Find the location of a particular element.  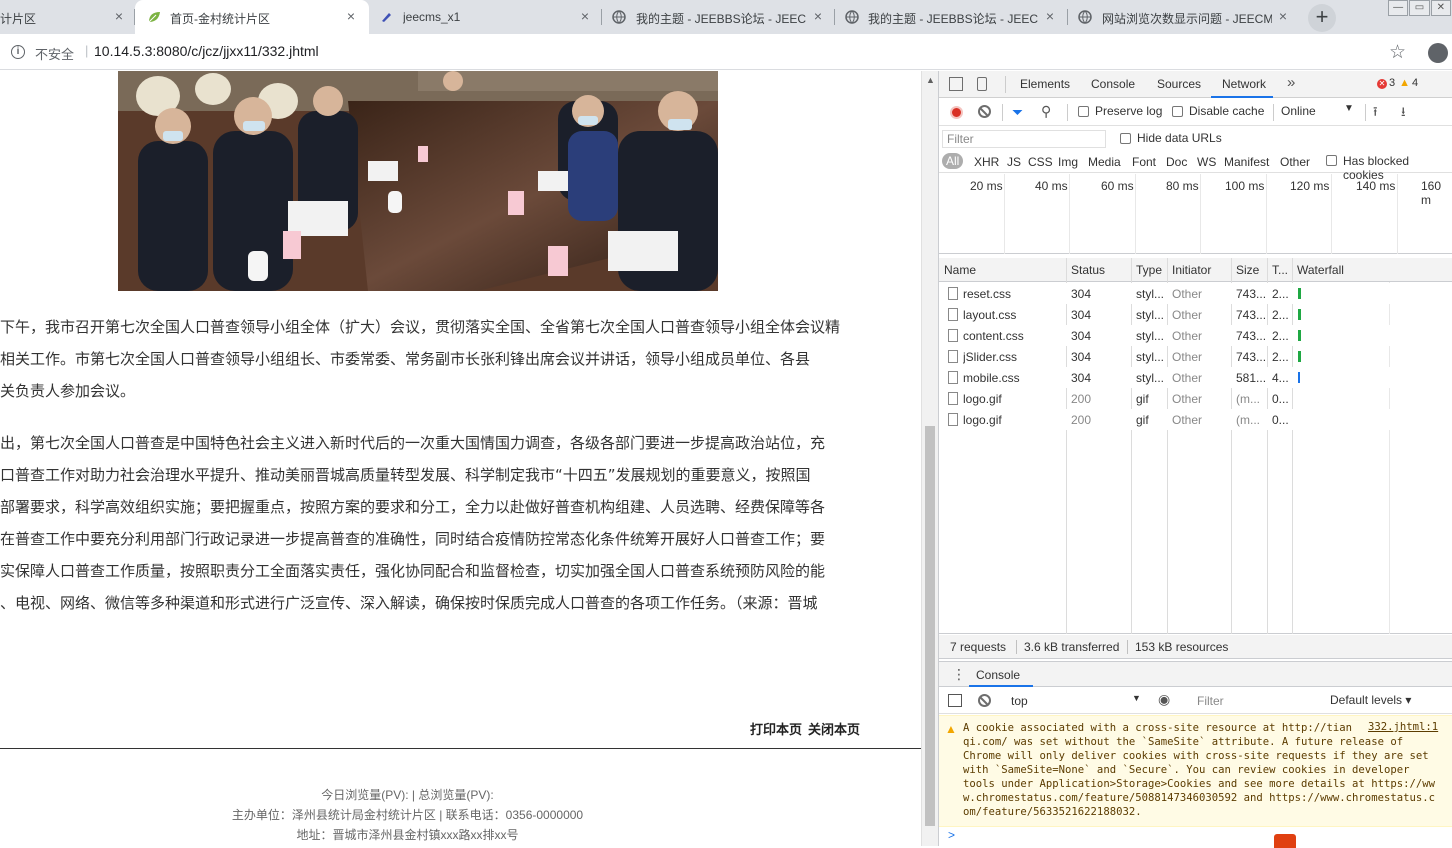

hide-data-urls-checkbox is located at coordinates (1125, 138).